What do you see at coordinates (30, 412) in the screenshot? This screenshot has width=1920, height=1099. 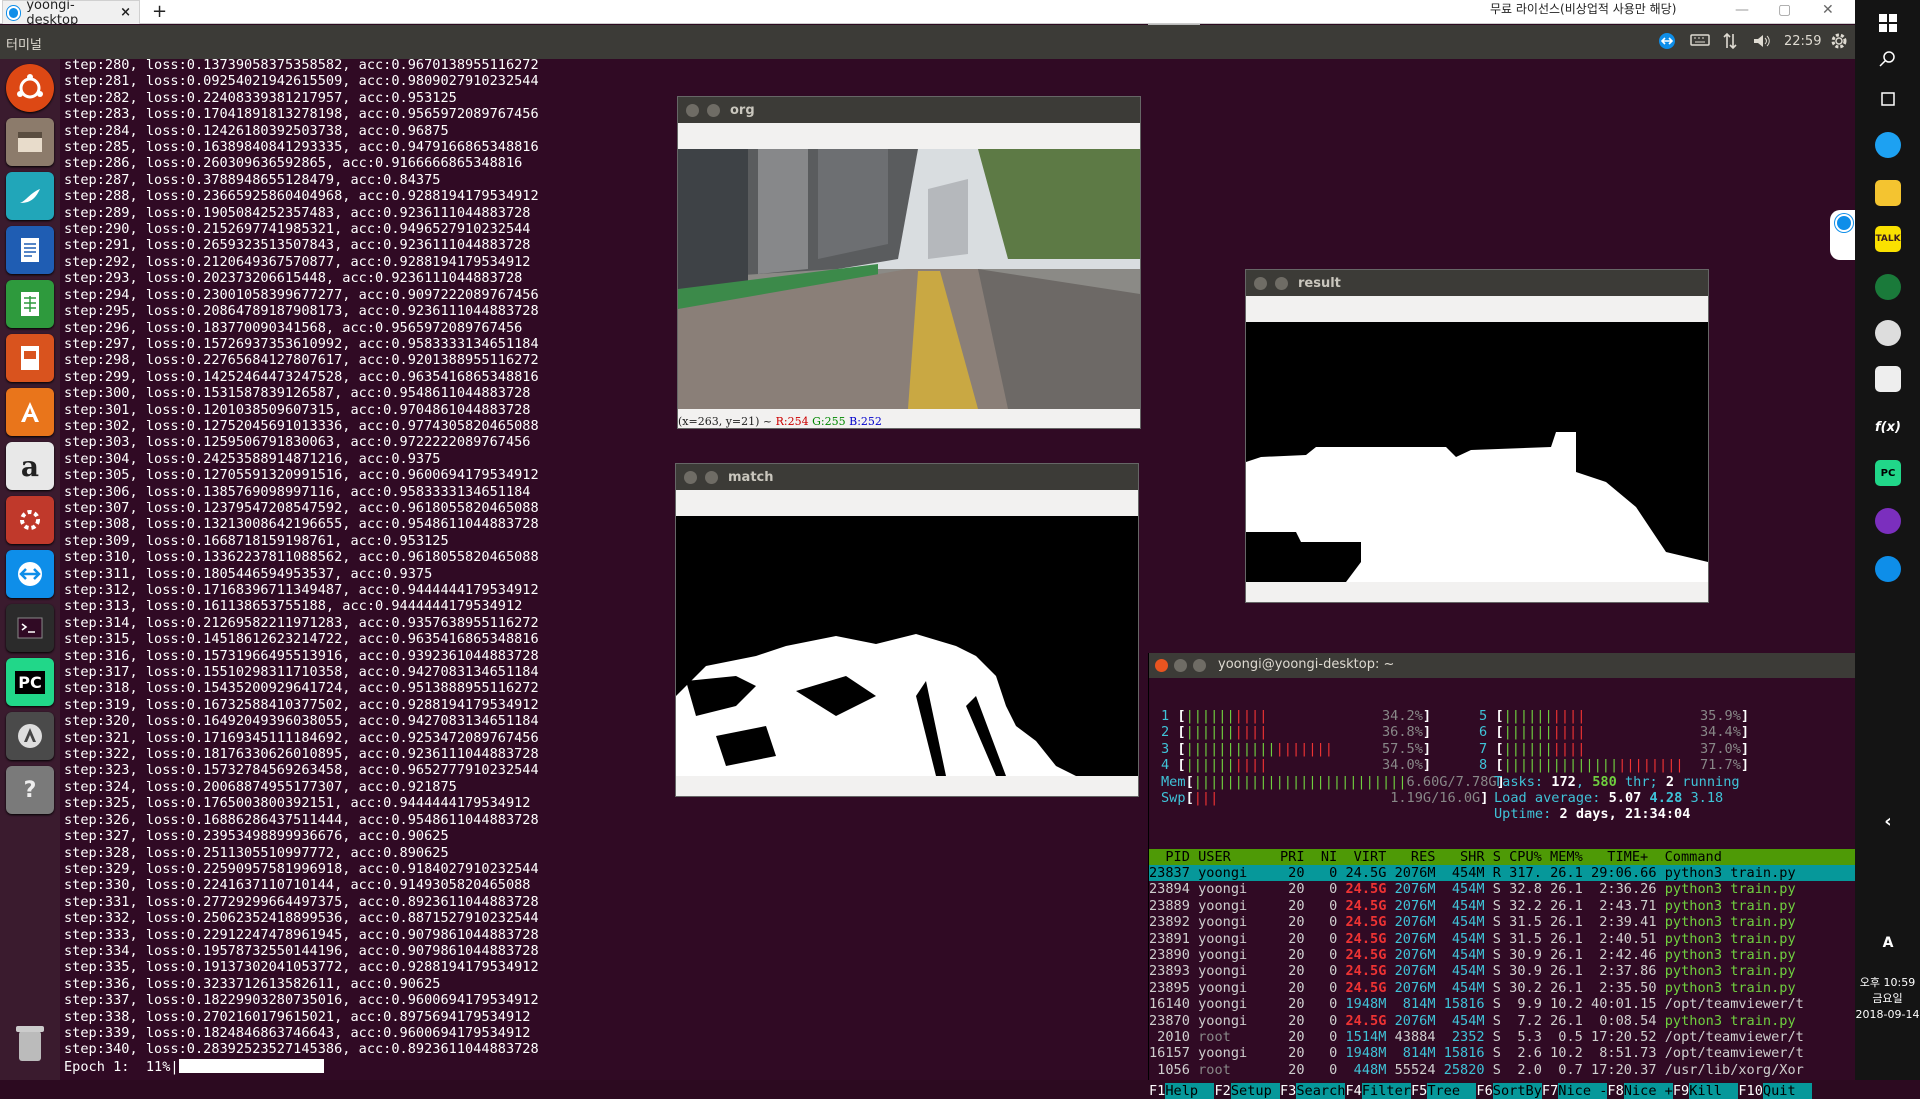 I see `software-center-icon` at bounding box center [30, 412].